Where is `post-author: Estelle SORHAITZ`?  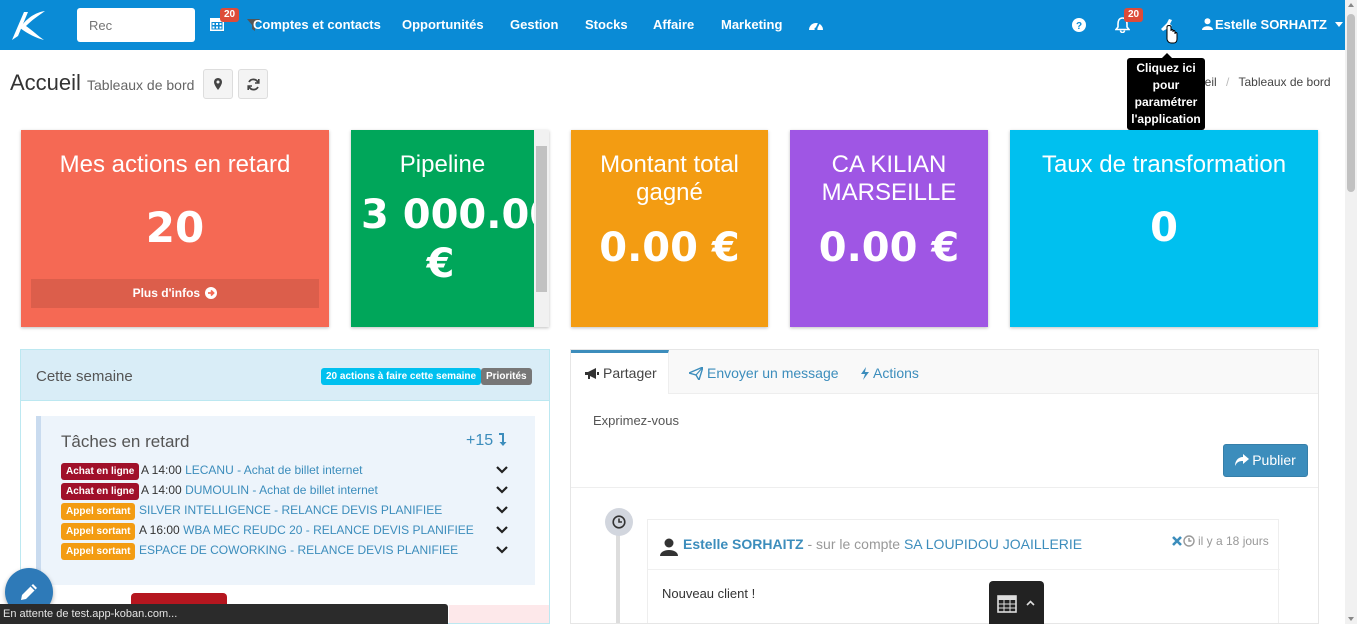
post-author: Estelle SORHAITZ is located at coordinates (743, 544).